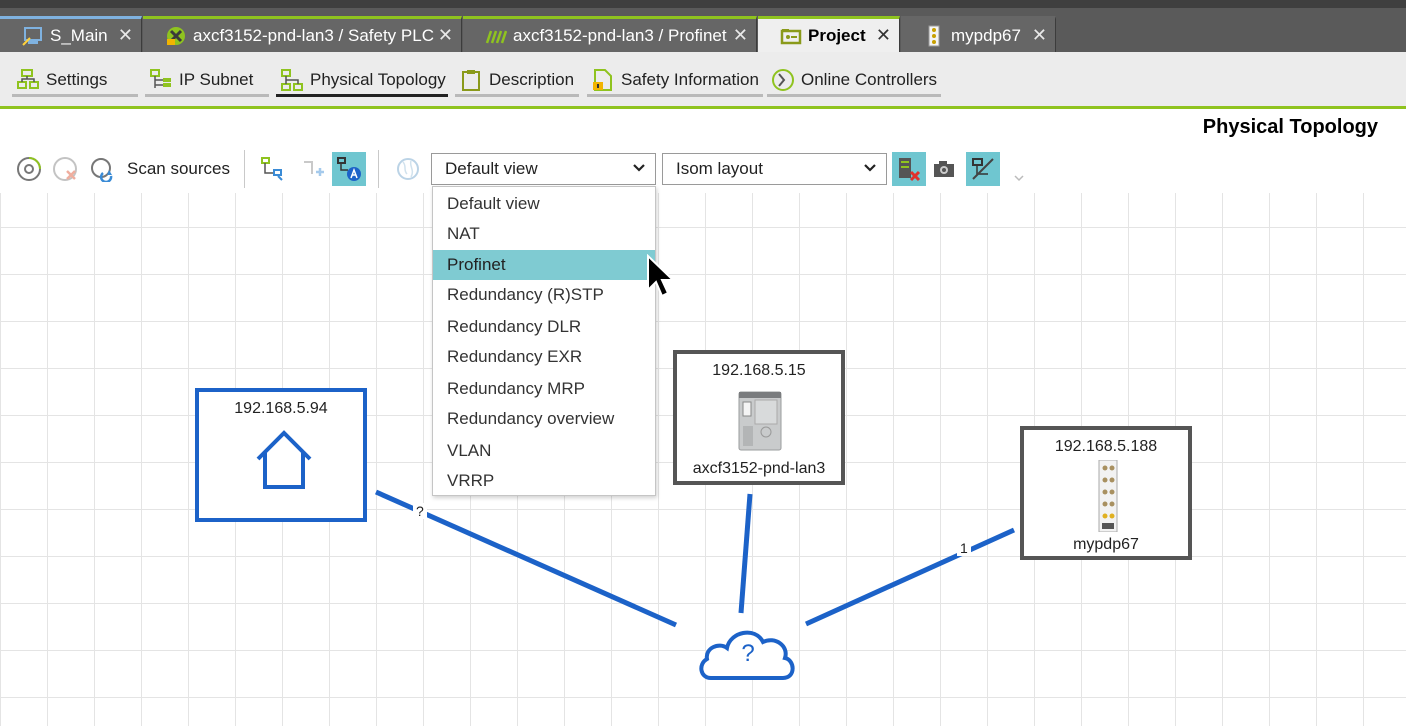 The height and width of the screenshot is (726, 1406). Describe the element at coordinates (281, 408) in the screenshot. I see `device-ip: 192.168.5.94` at that location.